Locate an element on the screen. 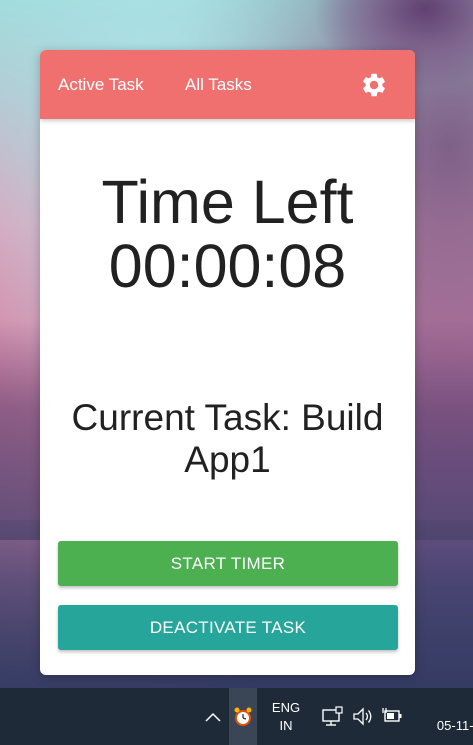  gear-icon is located at coordinates (374, 85).